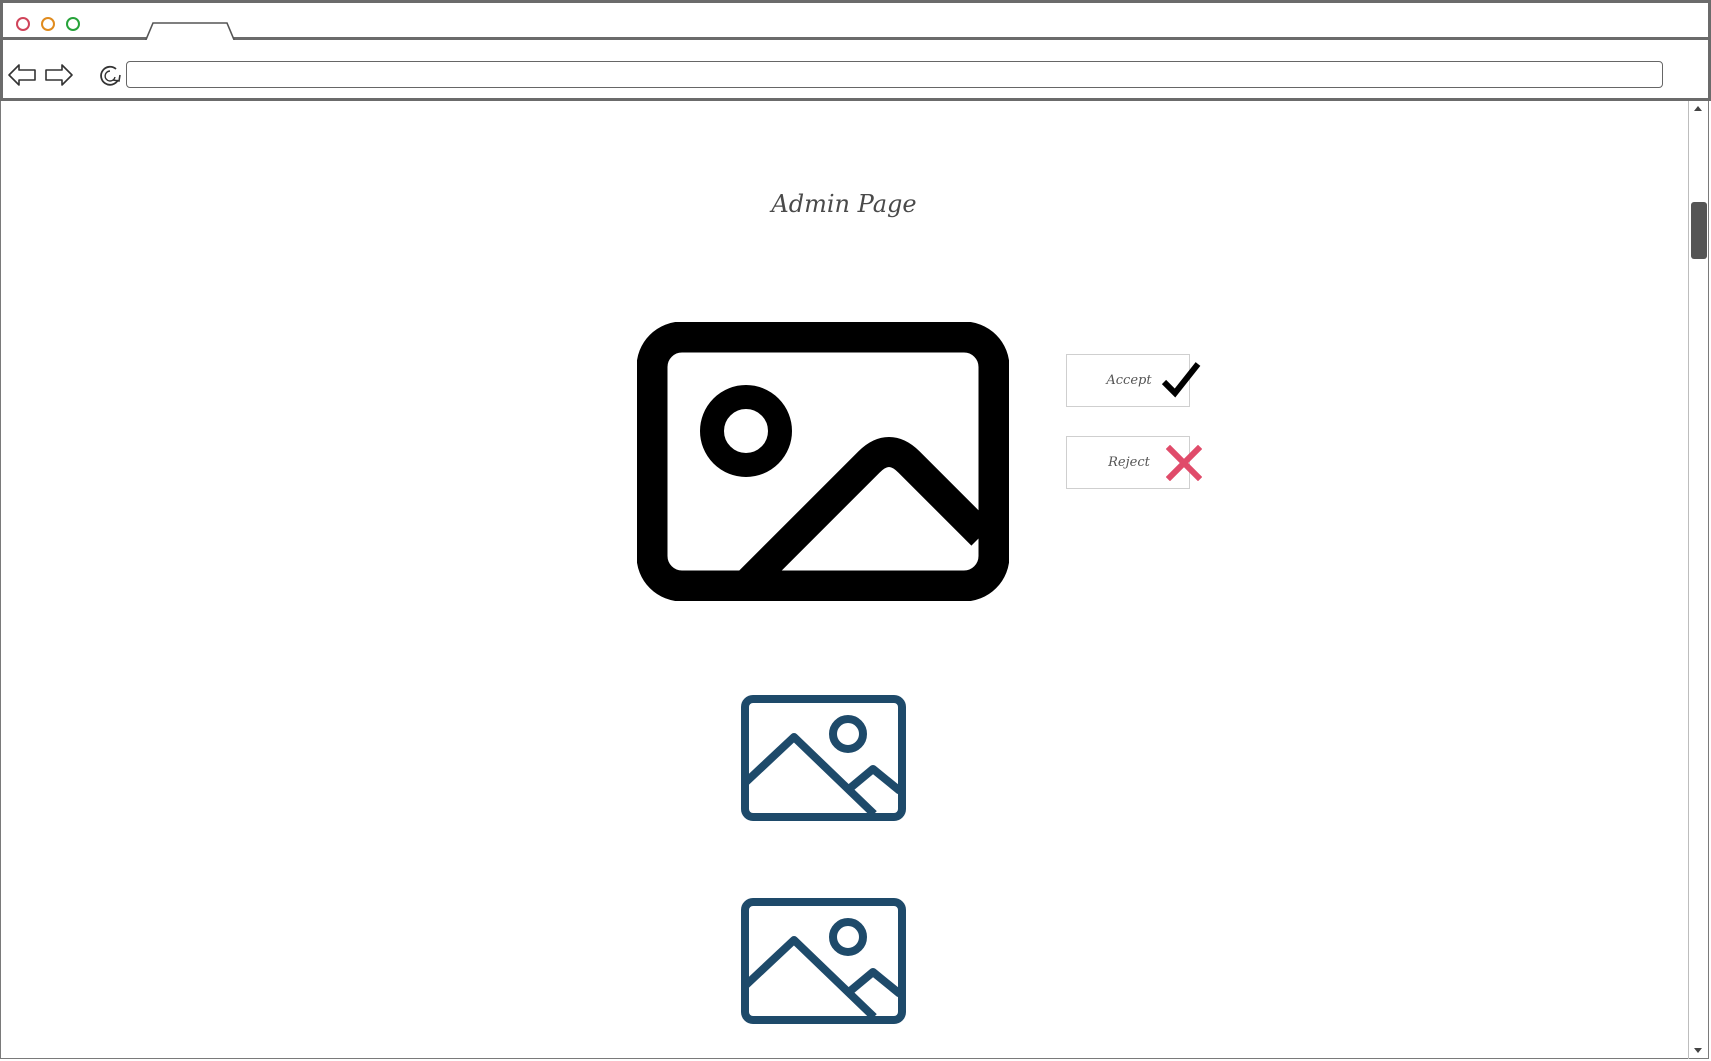 This screenshot has height=1061, width=1711. I want to click on forward-arrow-icon, so click(59, 75).